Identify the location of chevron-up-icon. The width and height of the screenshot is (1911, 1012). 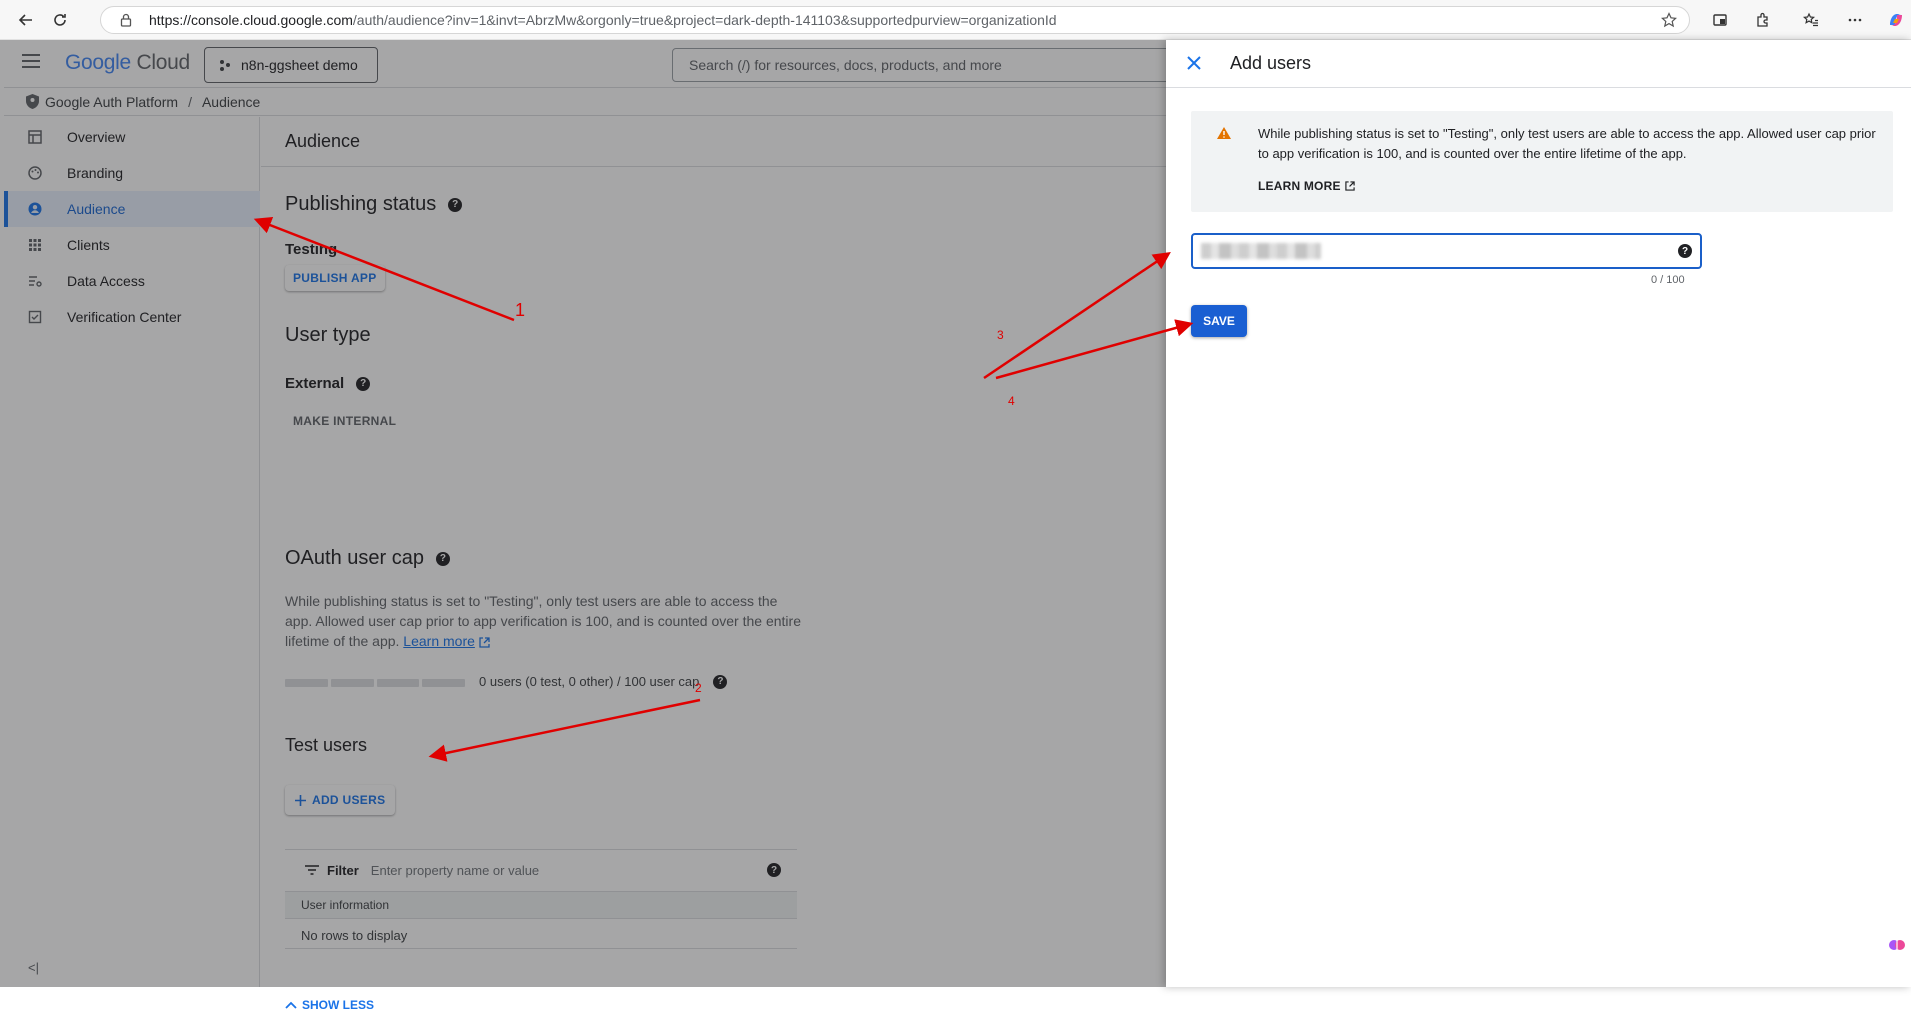
(291, 1005).